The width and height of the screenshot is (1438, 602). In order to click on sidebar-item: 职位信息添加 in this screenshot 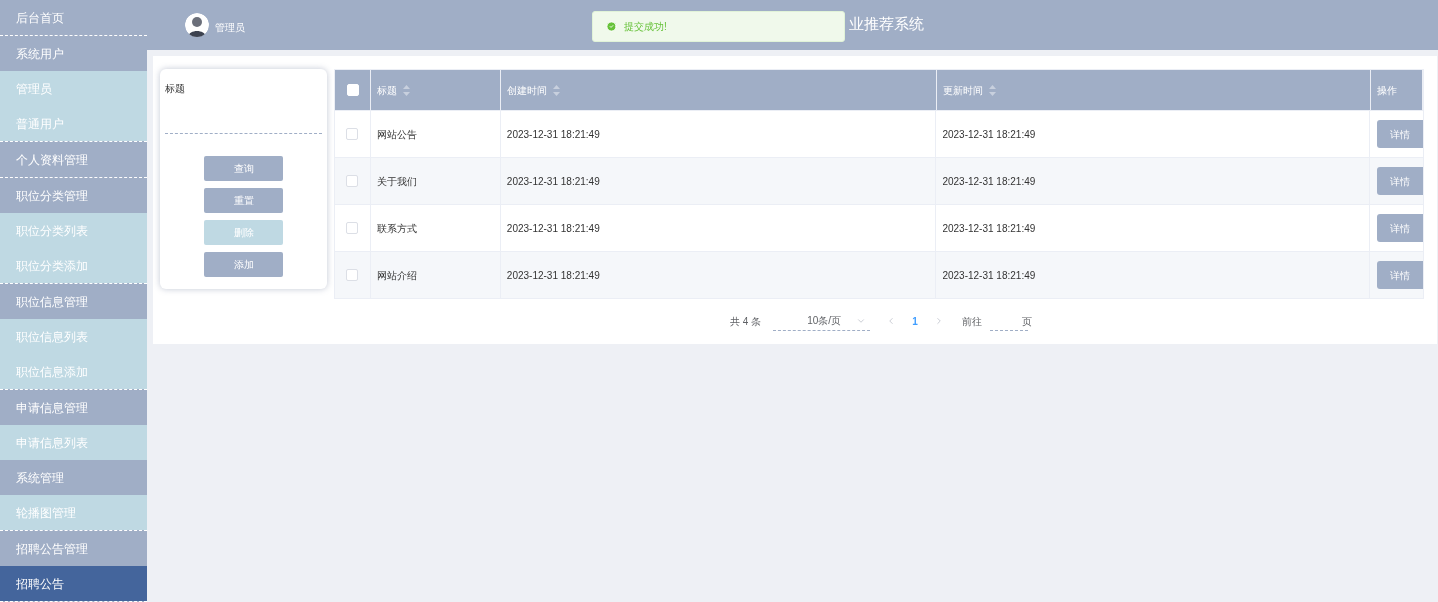, I will do `click(73, 371)`.